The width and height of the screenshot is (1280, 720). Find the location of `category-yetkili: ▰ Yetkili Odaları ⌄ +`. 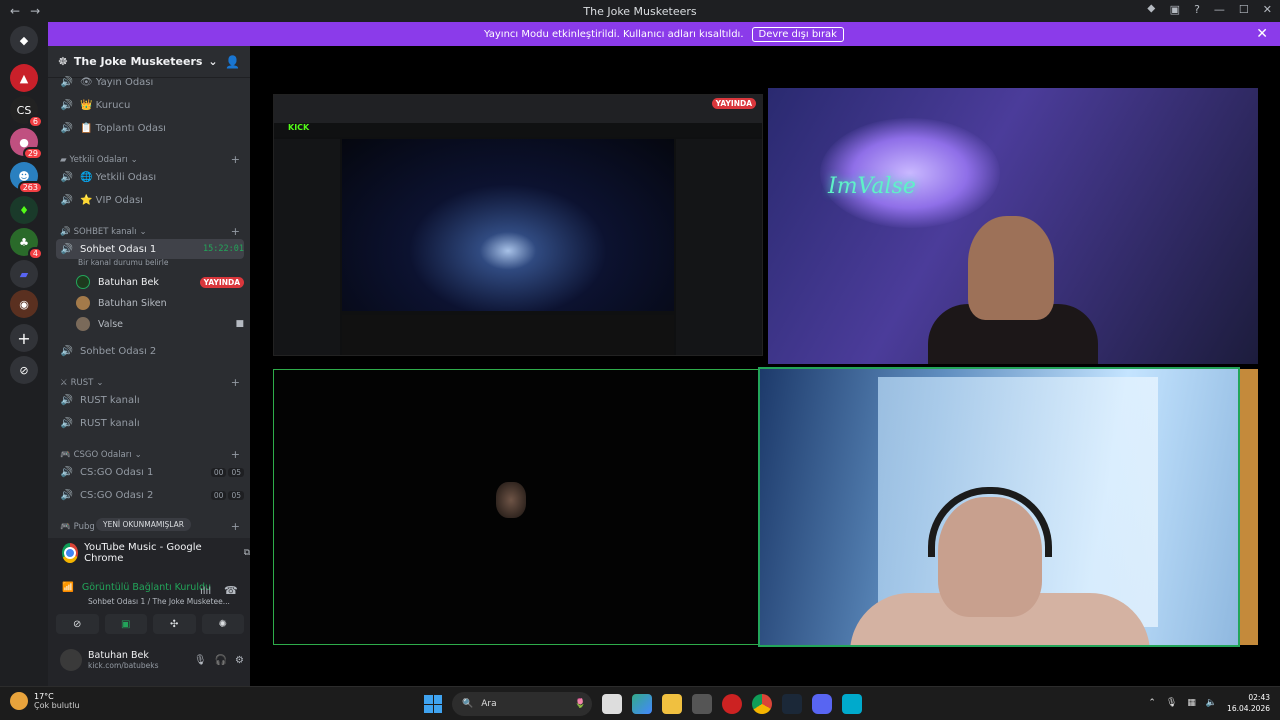

category-yetkili: ▰ Yetkili Odaları ⌄ + is located at coordinates (150, 159).